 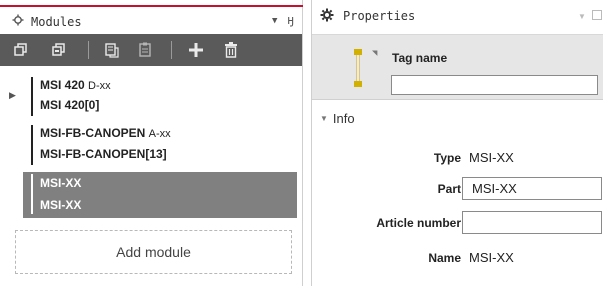 What do you see at coordinates (491, 257) in the screenshot?
I see `name-value: MSI-XX` at bounding box center [491, 257].